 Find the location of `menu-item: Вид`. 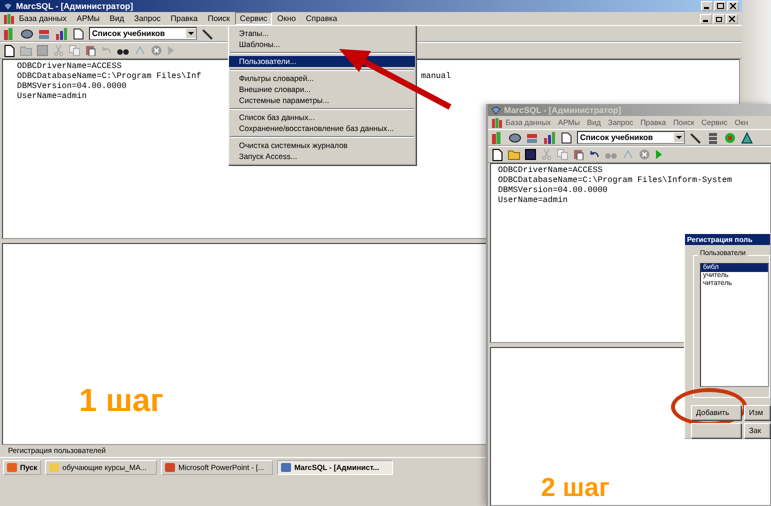

menu-item: Вид is located at coordinates (117, 18).